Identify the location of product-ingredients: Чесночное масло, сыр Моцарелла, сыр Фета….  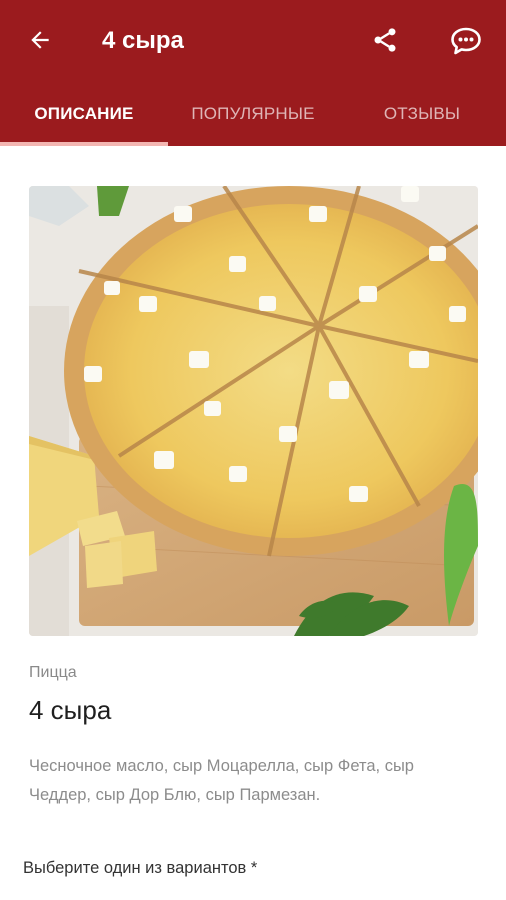
(221, 780).